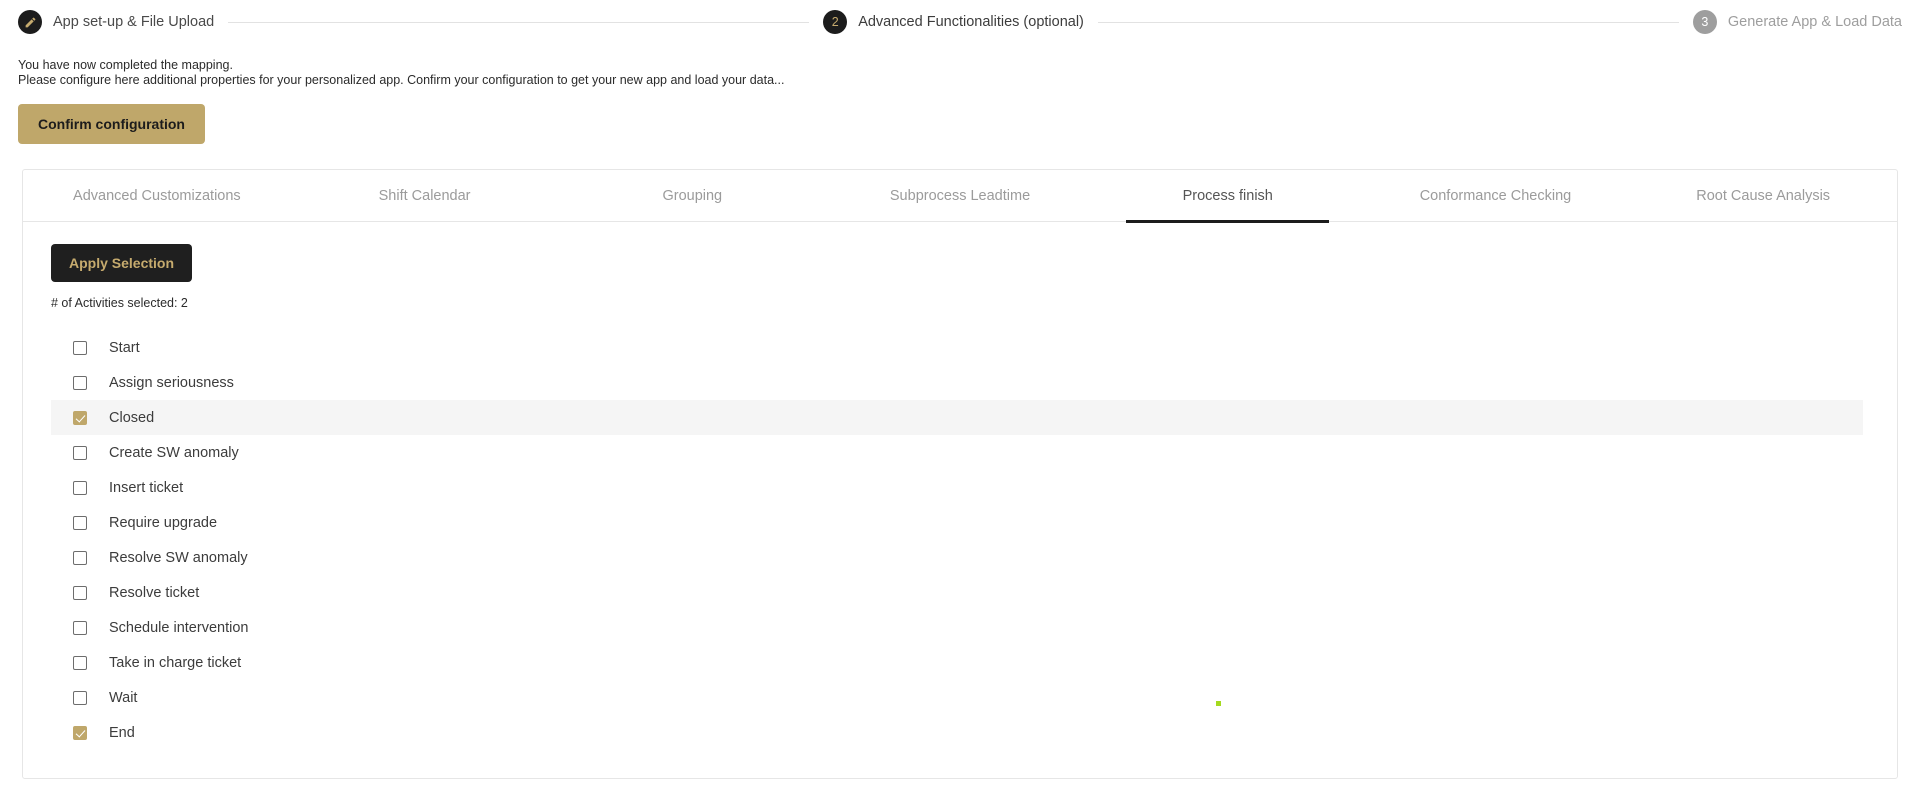 The image size is (1920, 799). What do you see at coordinates (80, 662) in the screenshot?
I see `checkbox-take-in-charge-ticket` at bounding box center [80, 662].